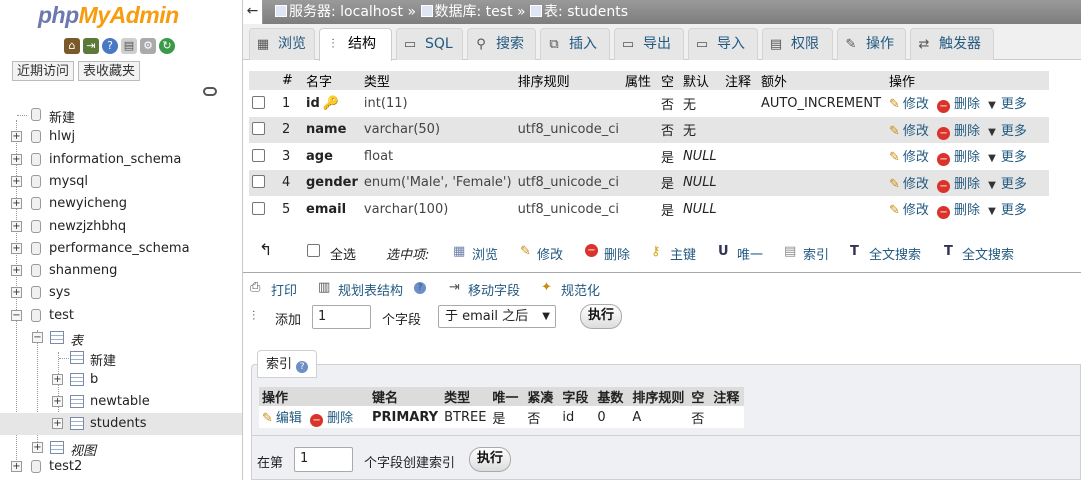  I want to click on db-item-hlwj: + hlwj, so click(121, 137).